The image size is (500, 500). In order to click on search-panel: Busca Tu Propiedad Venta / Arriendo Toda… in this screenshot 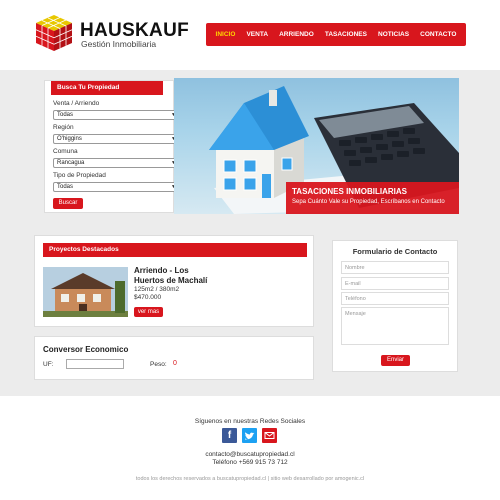, I will do `click(111, 146)`.